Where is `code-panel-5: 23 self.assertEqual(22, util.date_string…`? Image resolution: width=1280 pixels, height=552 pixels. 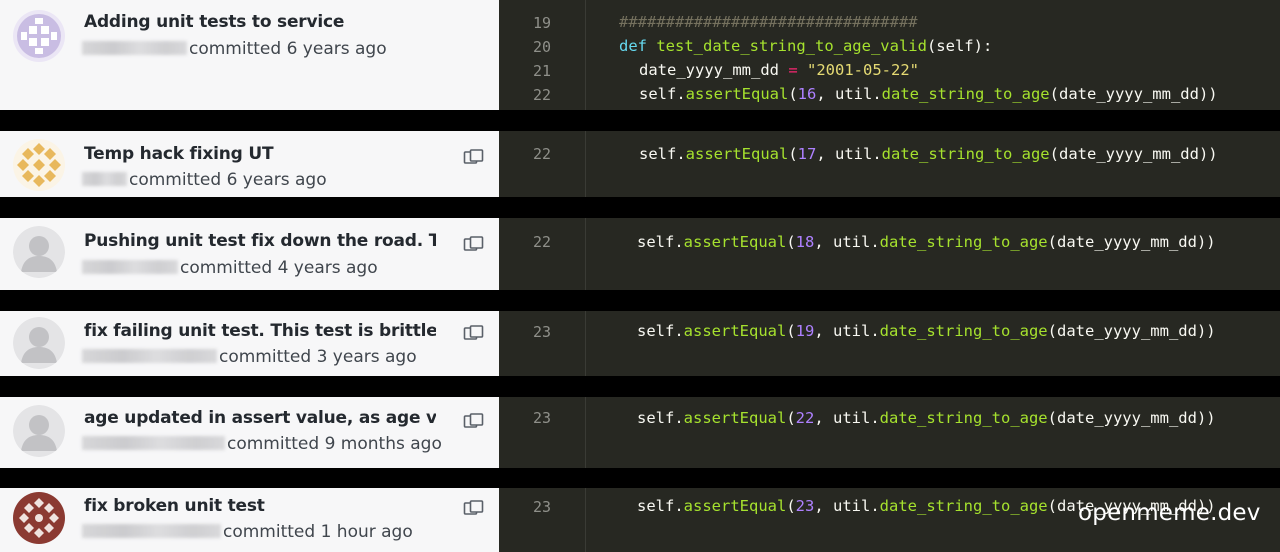 code-panel-5: 23 self.assertEqual(22, util.date_string… is located at coordinates (889, 432).